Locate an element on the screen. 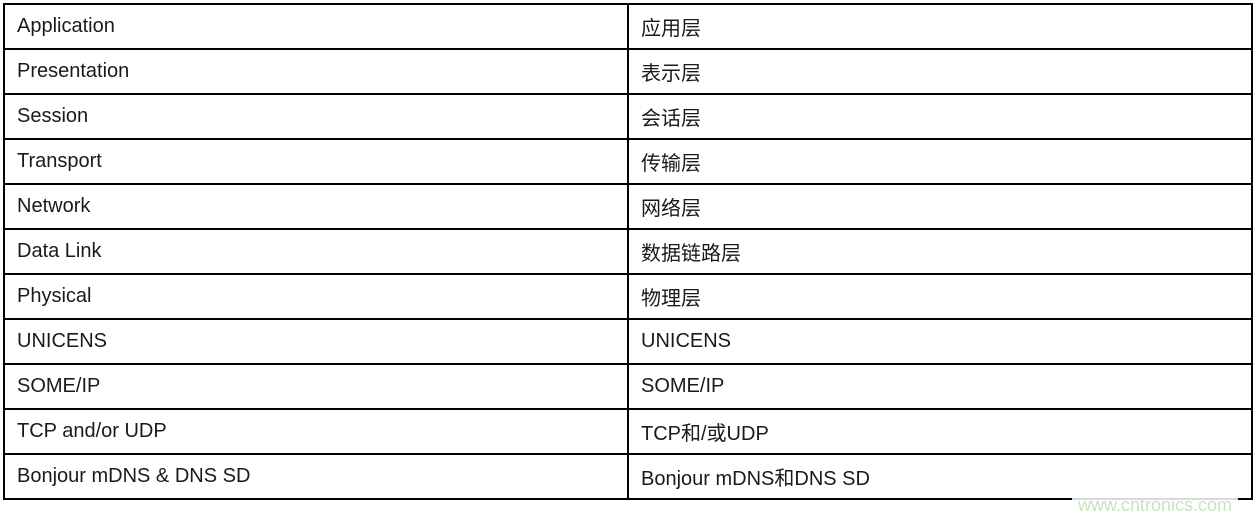  chinese-cell: 表示层 is located at coordinates (940, 71).